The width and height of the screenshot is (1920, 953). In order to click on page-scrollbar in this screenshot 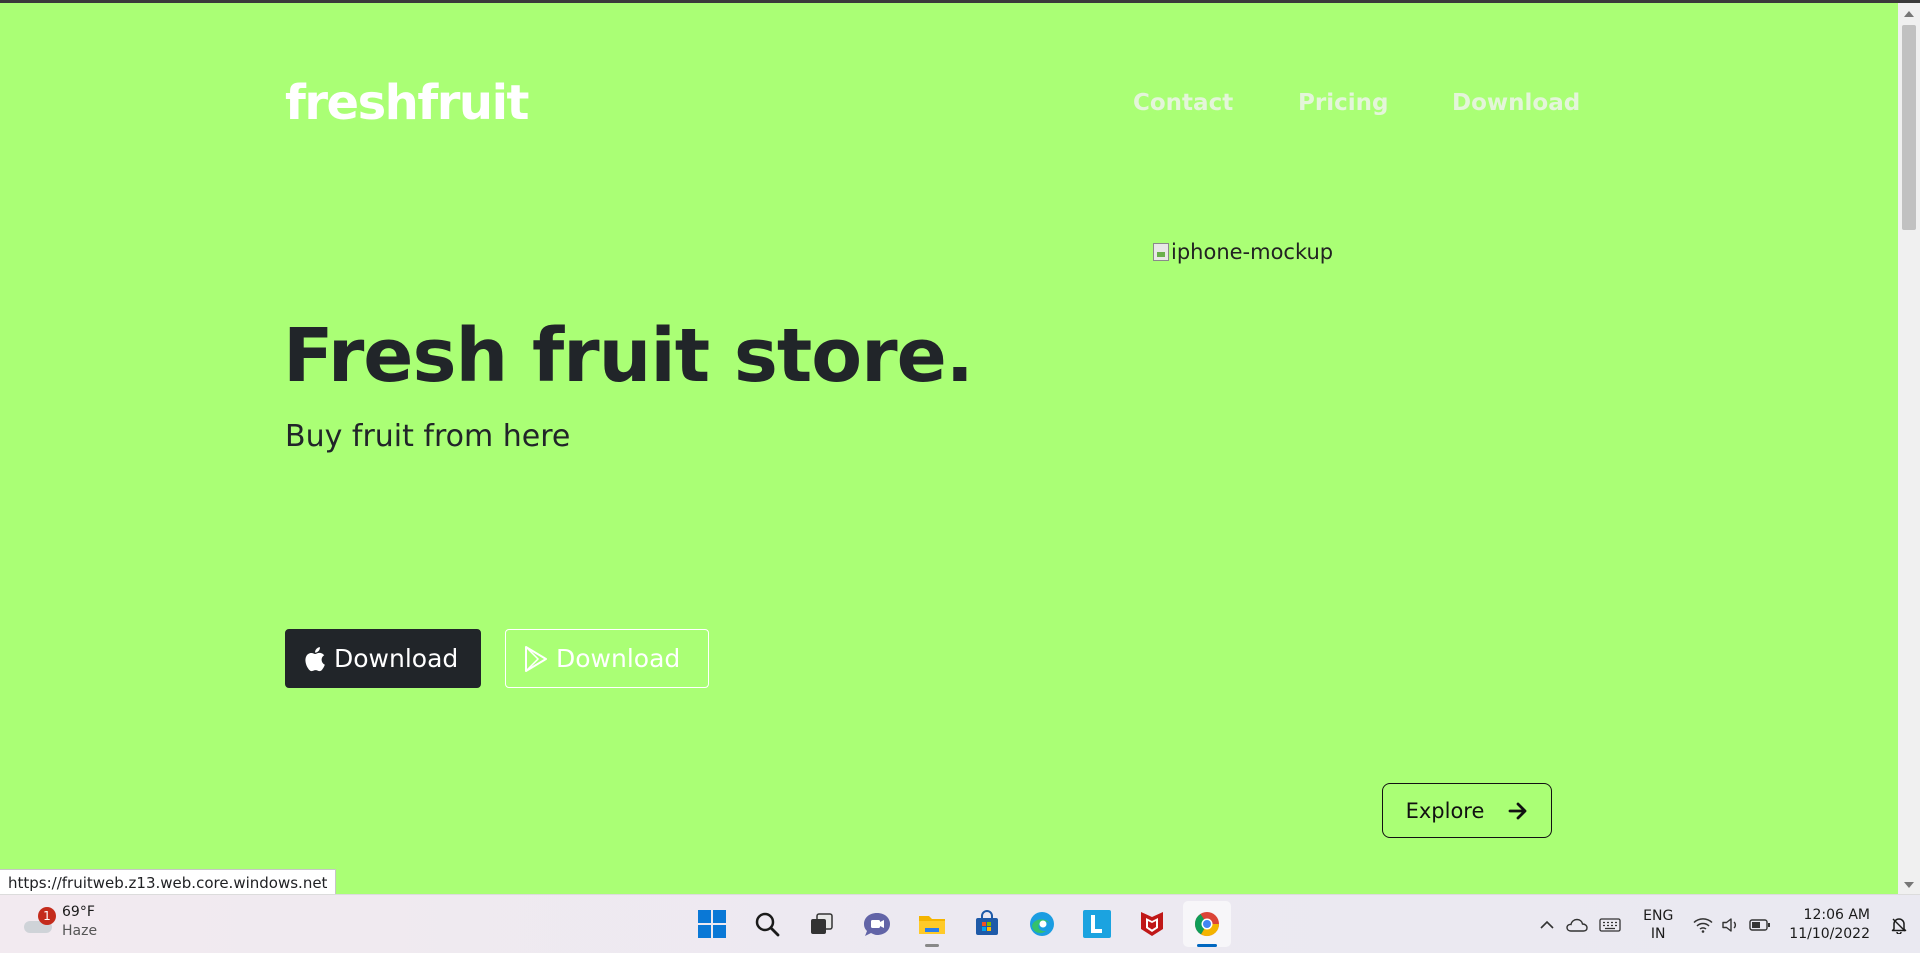, I will do `click(1909, 448)`.